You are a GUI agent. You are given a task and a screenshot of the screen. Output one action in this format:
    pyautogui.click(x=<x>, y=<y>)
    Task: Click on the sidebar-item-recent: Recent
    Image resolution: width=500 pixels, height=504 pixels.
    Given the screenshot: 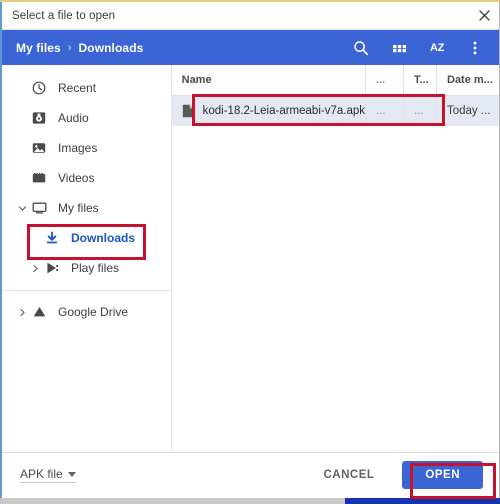 What is the action you would take?
    pyautogui.click(x=86, y=88)
    